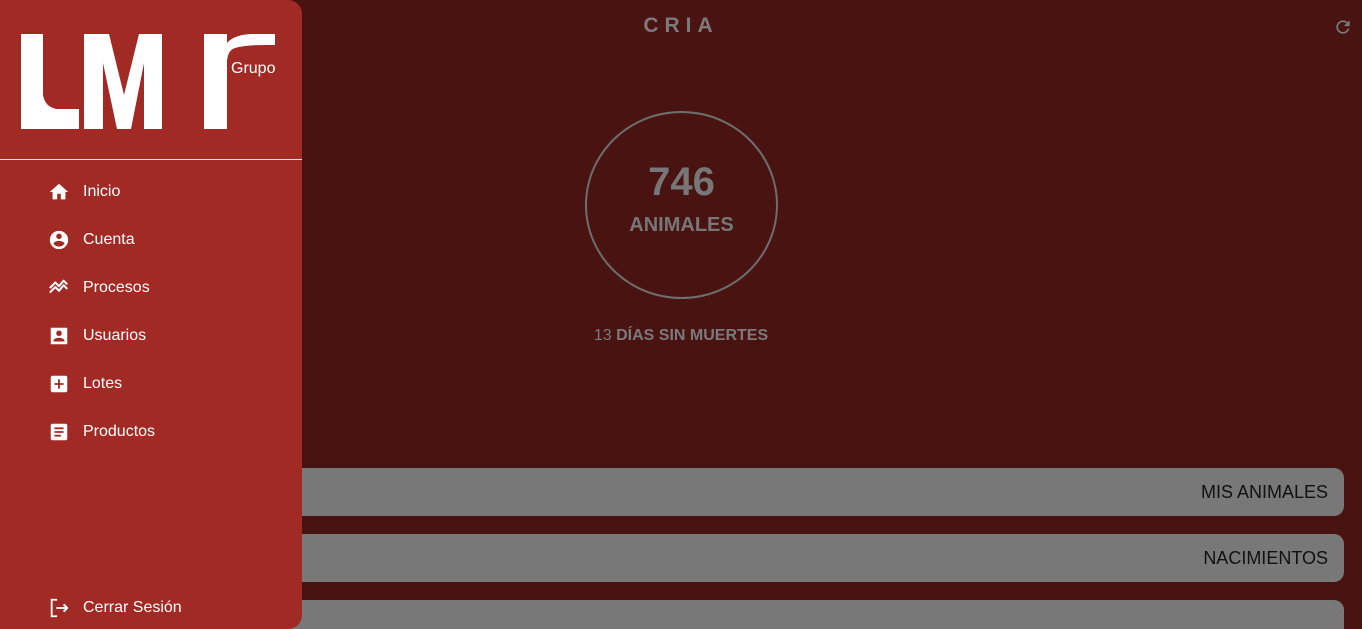 This screenshot has width=1362, height=629. Describe the element at coordinates (59, 192) in the screenshot. I see `home-icon` at that location.